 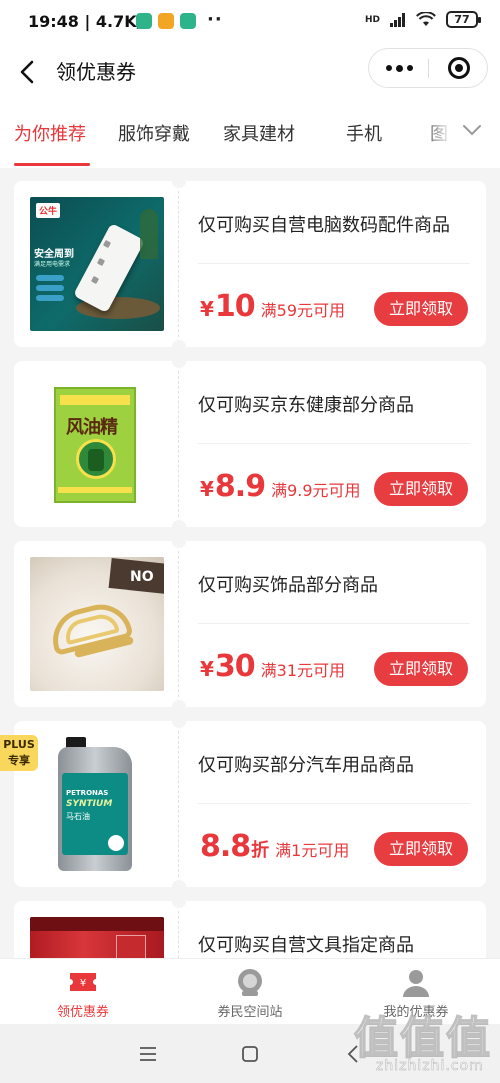 What do you see at coordinates (422, 1038) in the screenshot?
I see `watermark-logo: 值值值` at bounding box center [422, 1038].